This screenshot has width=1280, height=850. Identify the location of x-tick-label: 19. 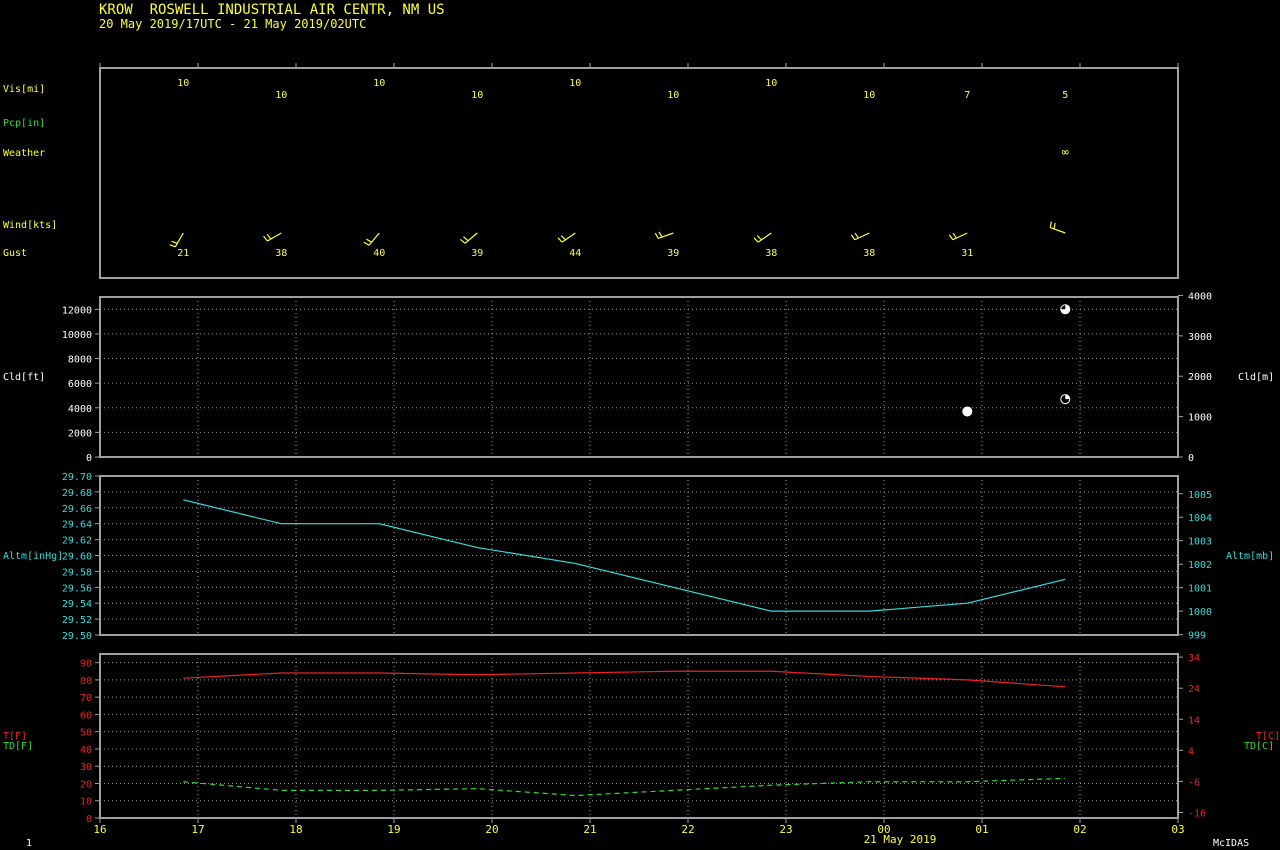
(393, 829).